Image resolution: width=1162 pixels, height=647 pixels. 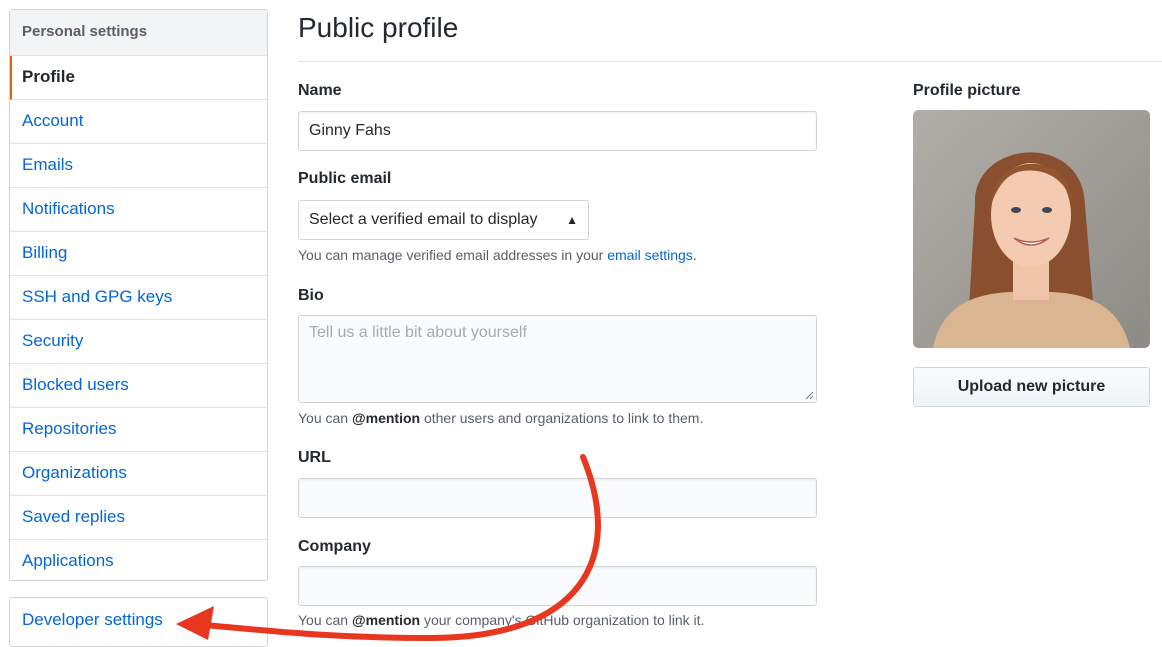 I want to click on public-email-label: Public email, so click(x=345, y=178).